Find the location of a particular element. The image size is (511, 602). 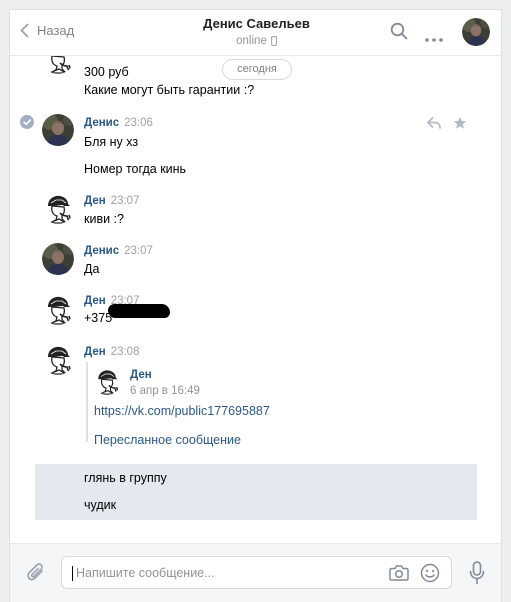

camera-button is located at coordinates (399, 574).